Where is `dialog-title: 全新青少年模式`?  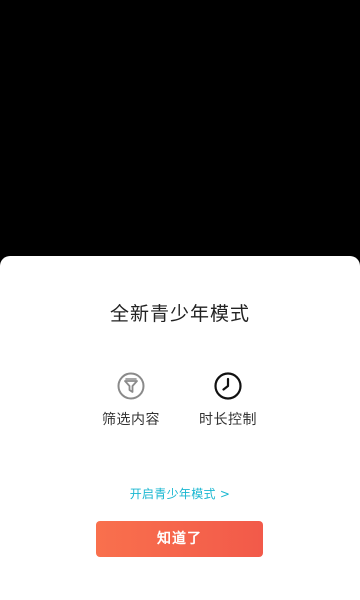 dialog-title: 全新青少年模式 is located at coordinates (179, 314).